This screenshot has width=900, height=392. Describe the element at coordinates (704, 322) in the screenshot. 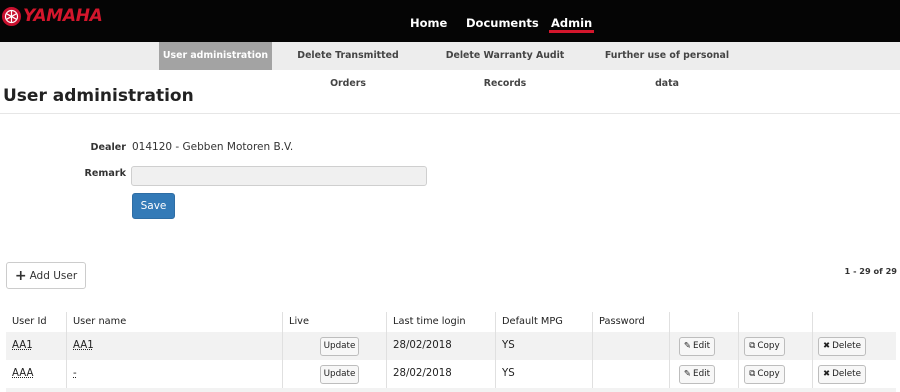

I see `header-edit` at that location.